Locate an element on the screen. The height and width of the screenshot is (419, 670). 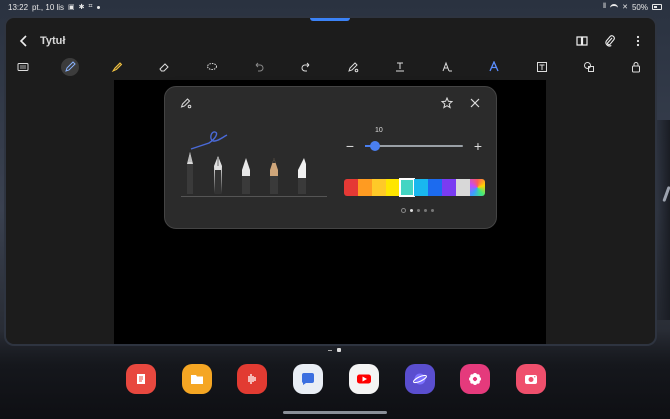
palette-page-indicator is located at coordinates (417, 210).